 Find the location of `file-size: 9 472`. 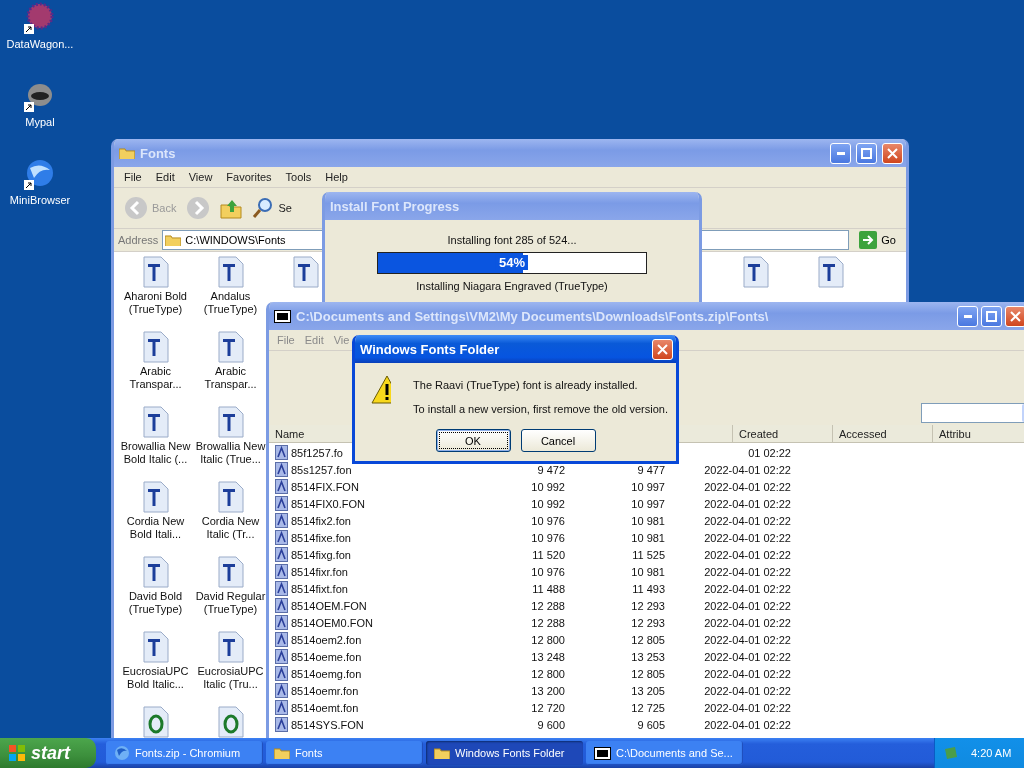

file-size: 9 472 is located at coordinates (550, 469).